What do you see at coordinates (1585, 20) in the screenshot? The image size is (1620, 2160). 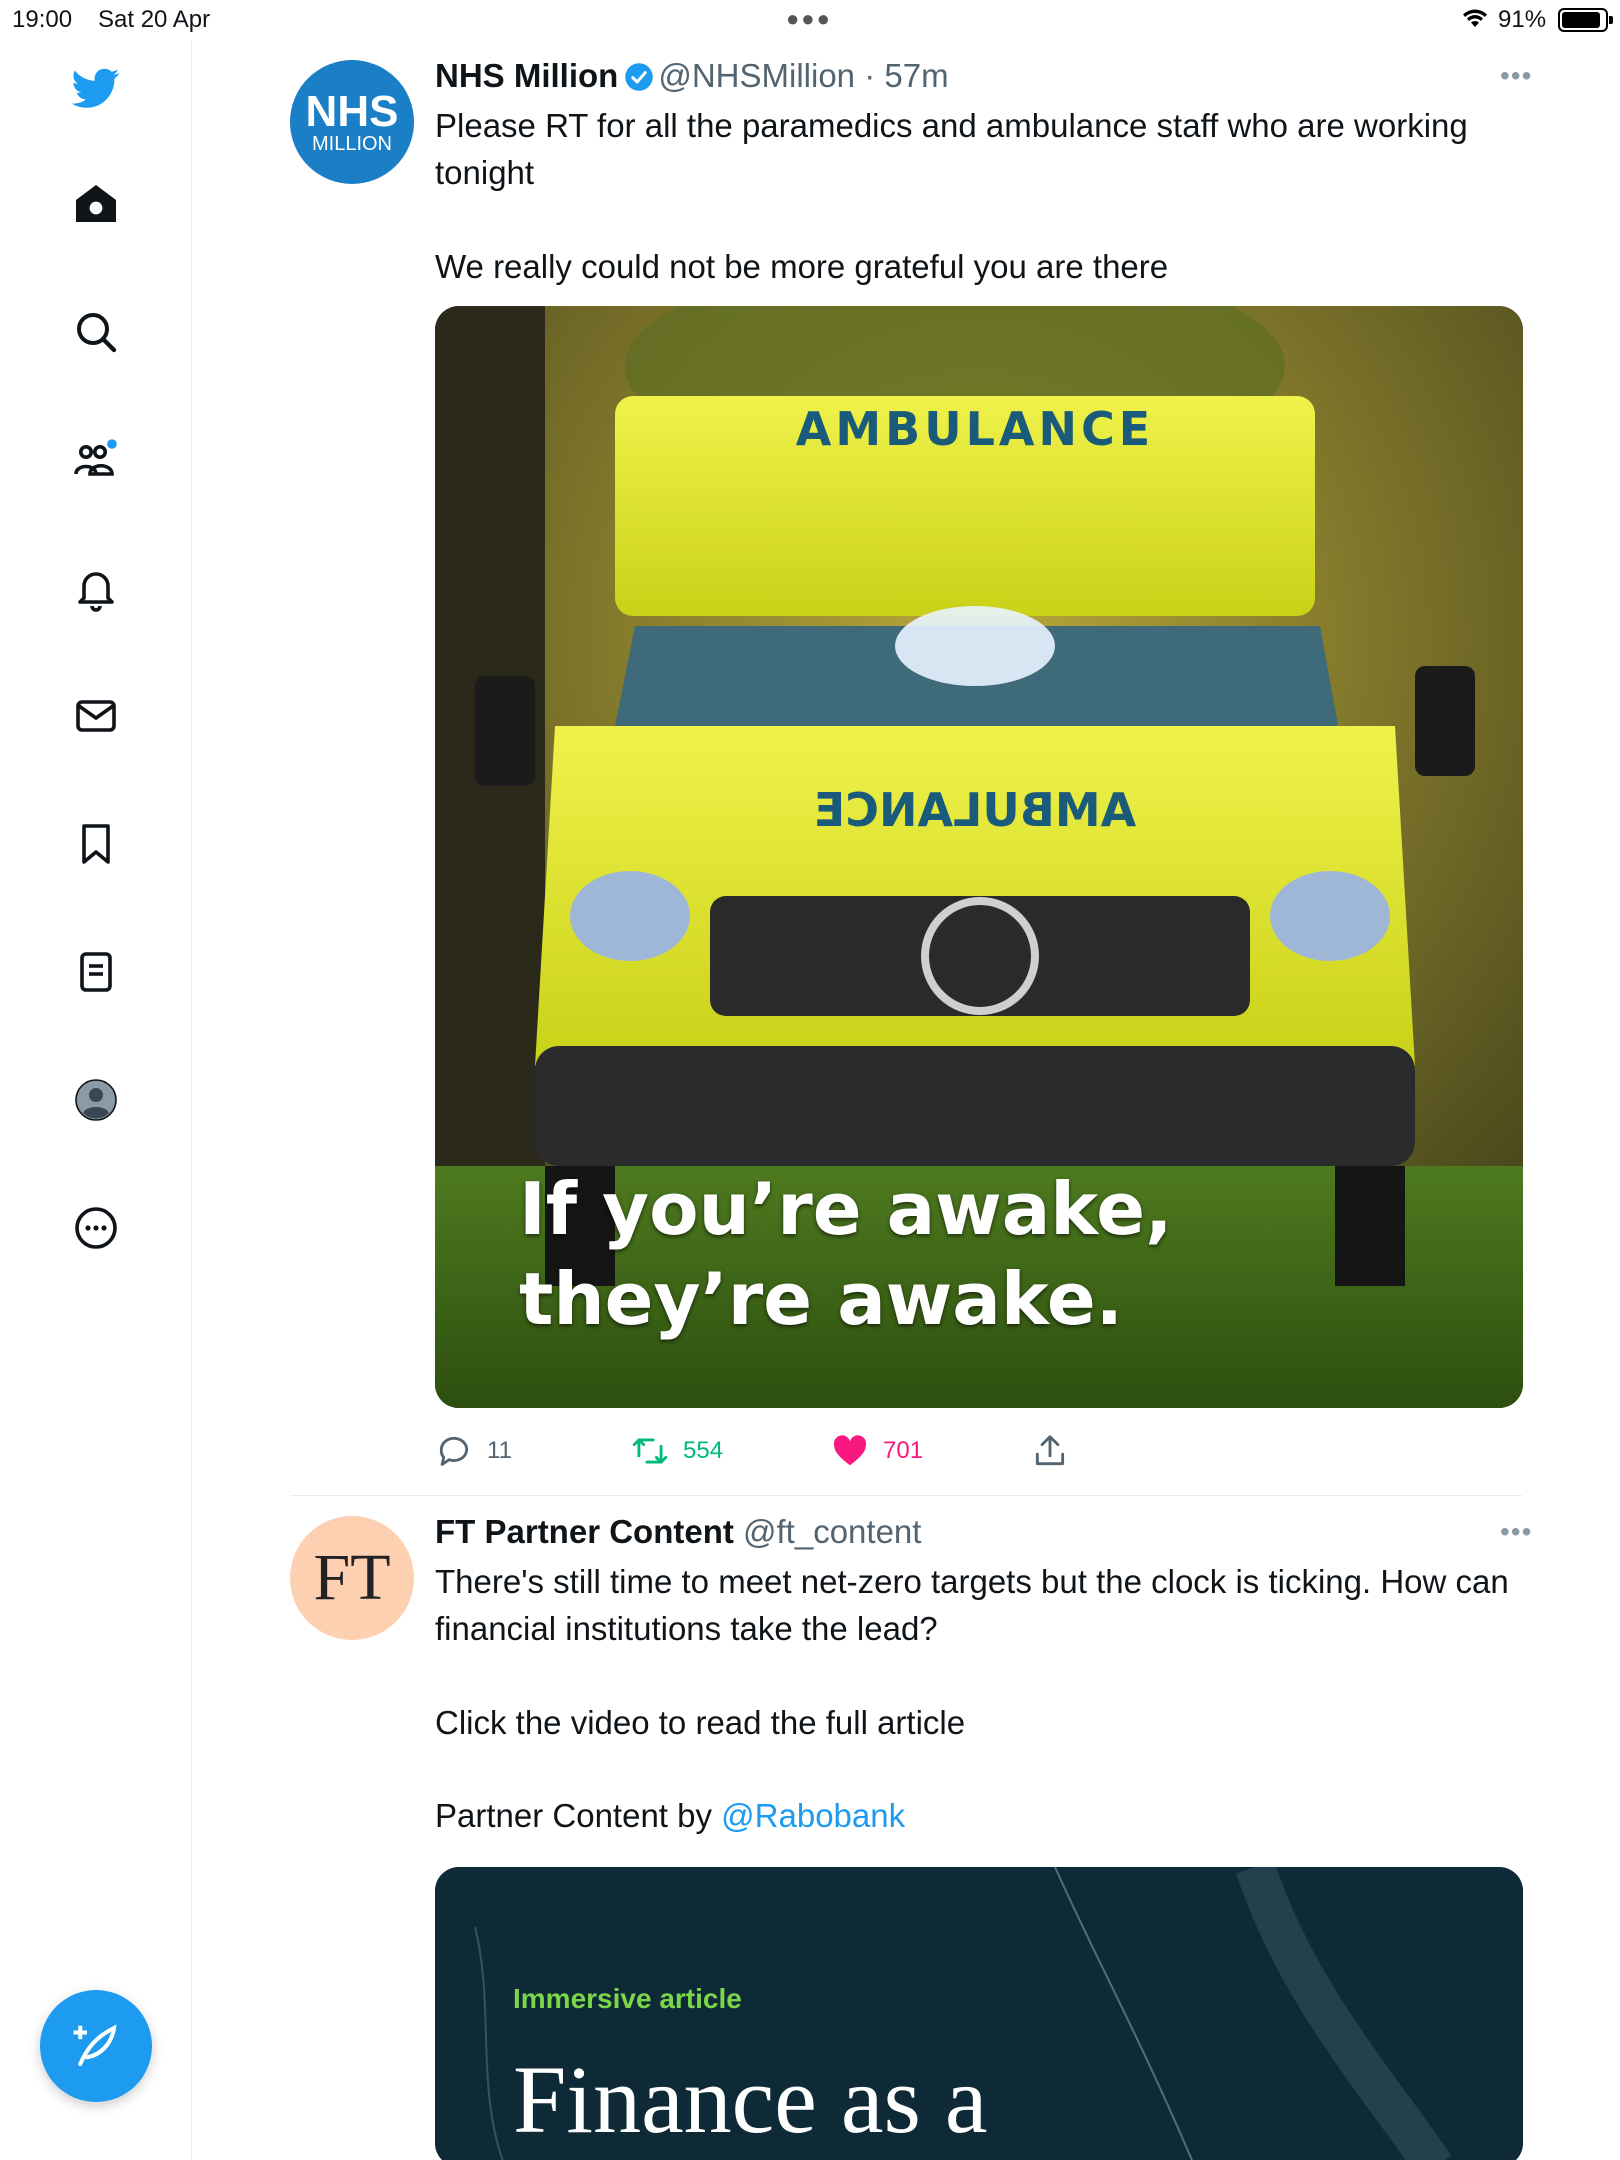 I see `battery-icon` at bounding box center [1585, 20].